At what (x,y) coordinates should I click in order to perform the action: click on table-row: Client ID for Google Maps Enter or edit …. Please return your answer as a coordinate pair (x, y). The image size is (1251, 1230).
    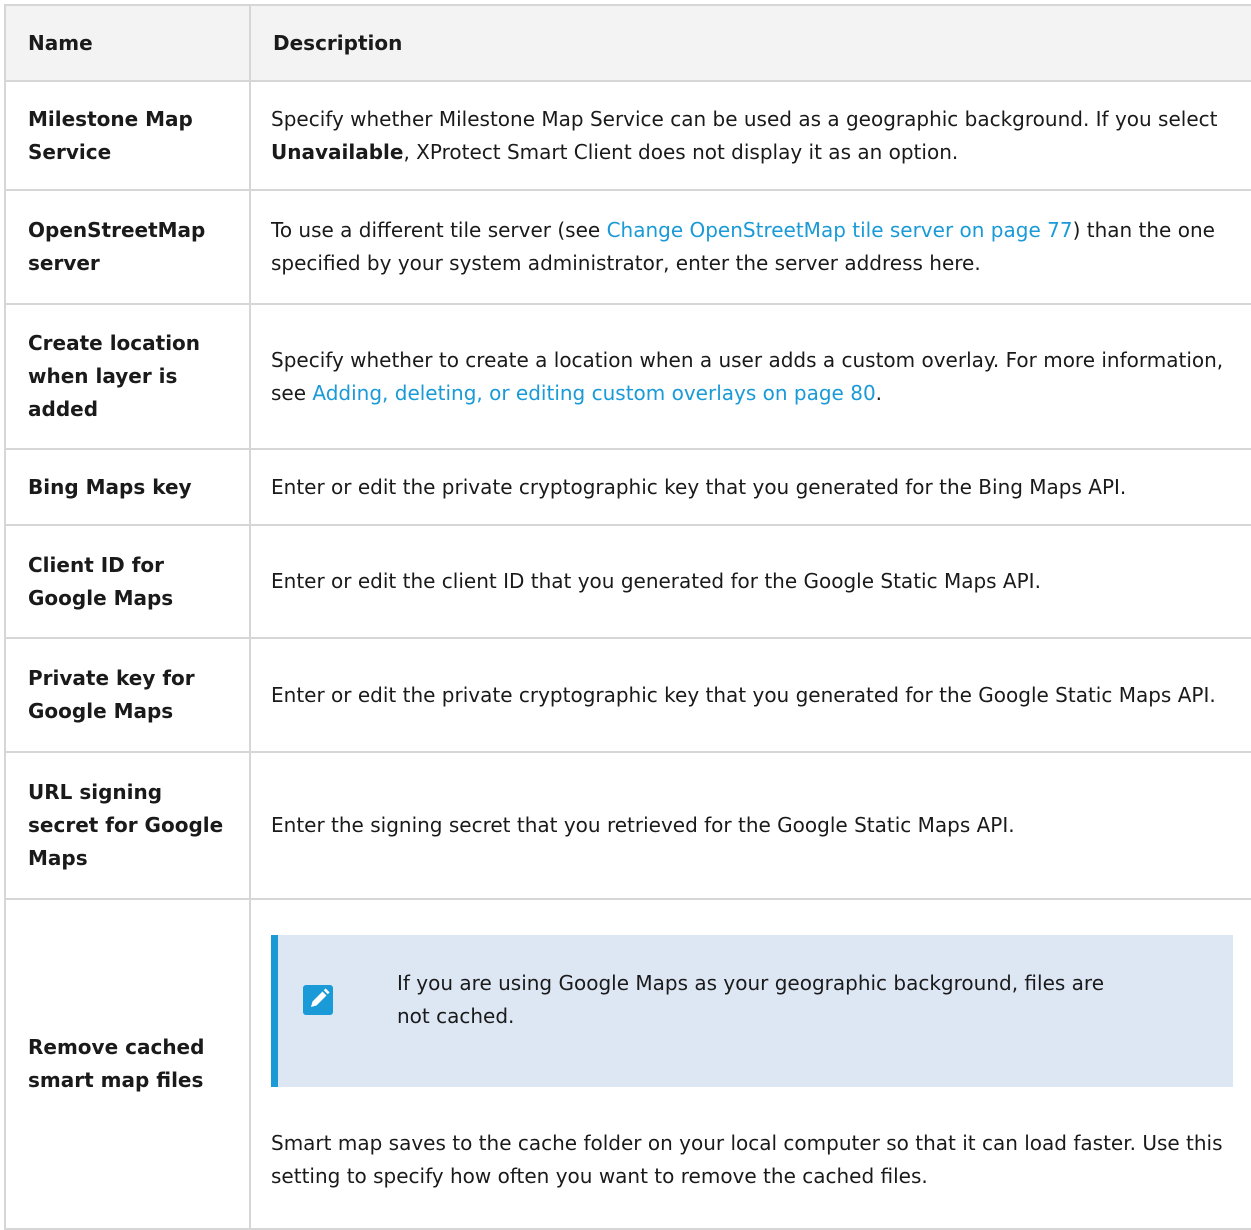
    Looking at the image, I should click on (627, 581).